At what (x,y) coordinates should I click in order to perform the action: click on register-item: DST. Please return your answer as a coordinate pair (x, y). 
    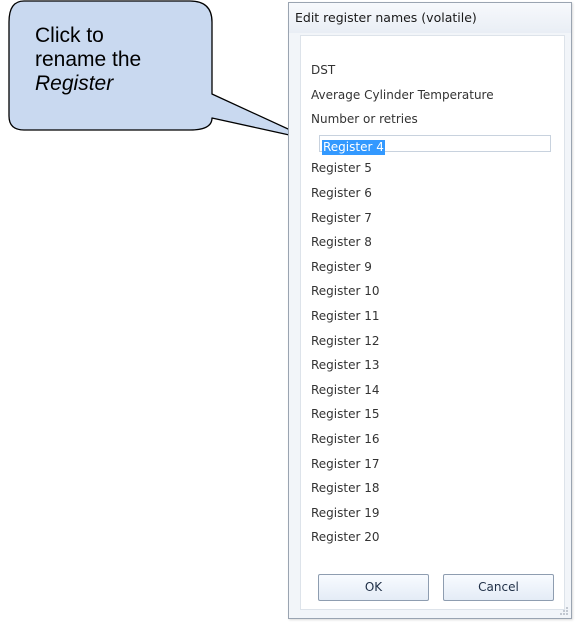
    Looking at the image, I should click on (402, 70).